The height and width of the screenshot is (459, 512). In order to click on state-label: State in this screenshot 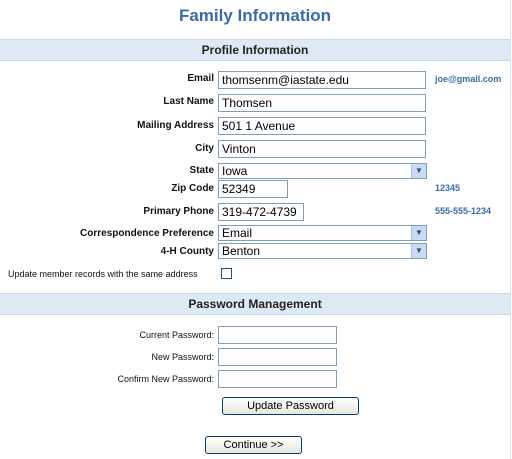, I will do `click(201, 170)`.